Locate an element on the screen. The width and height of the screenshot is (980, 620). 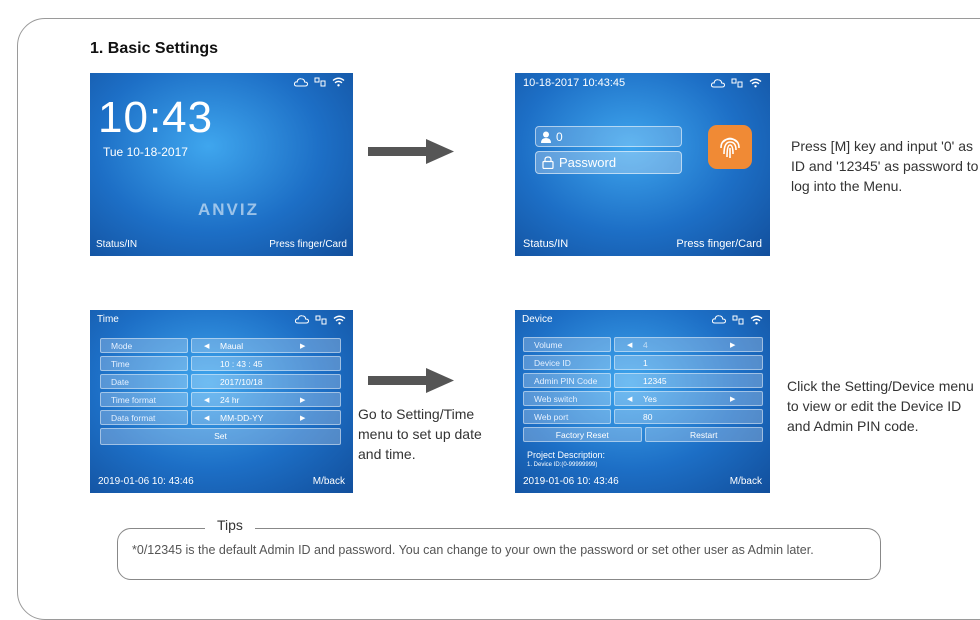
device-actions: Factory Reset Restart is located at coordinates (643, 434).